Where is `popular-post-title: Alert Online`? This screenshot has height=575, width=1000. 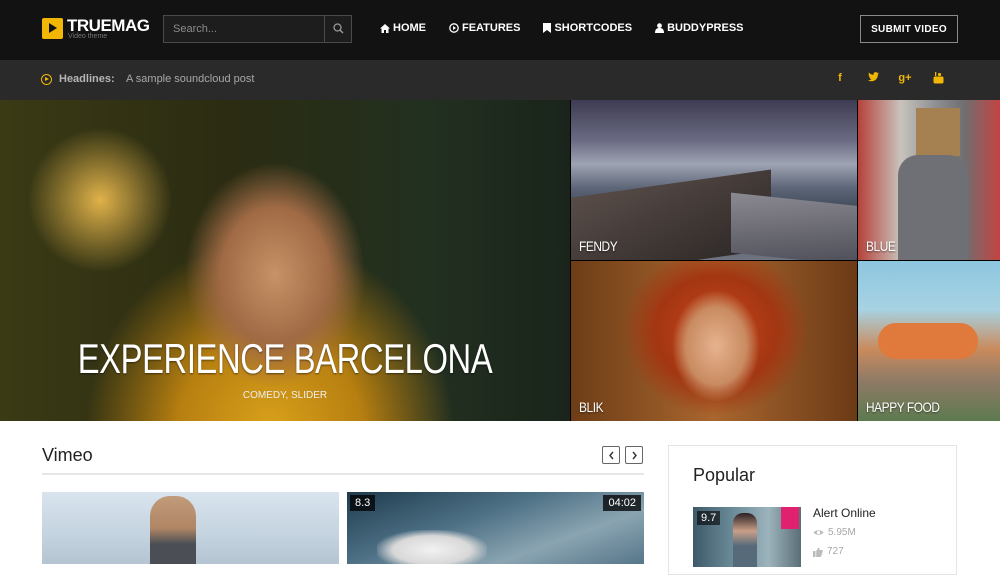
popular-post-title: Alert Online is located at coordinates (844, 513).